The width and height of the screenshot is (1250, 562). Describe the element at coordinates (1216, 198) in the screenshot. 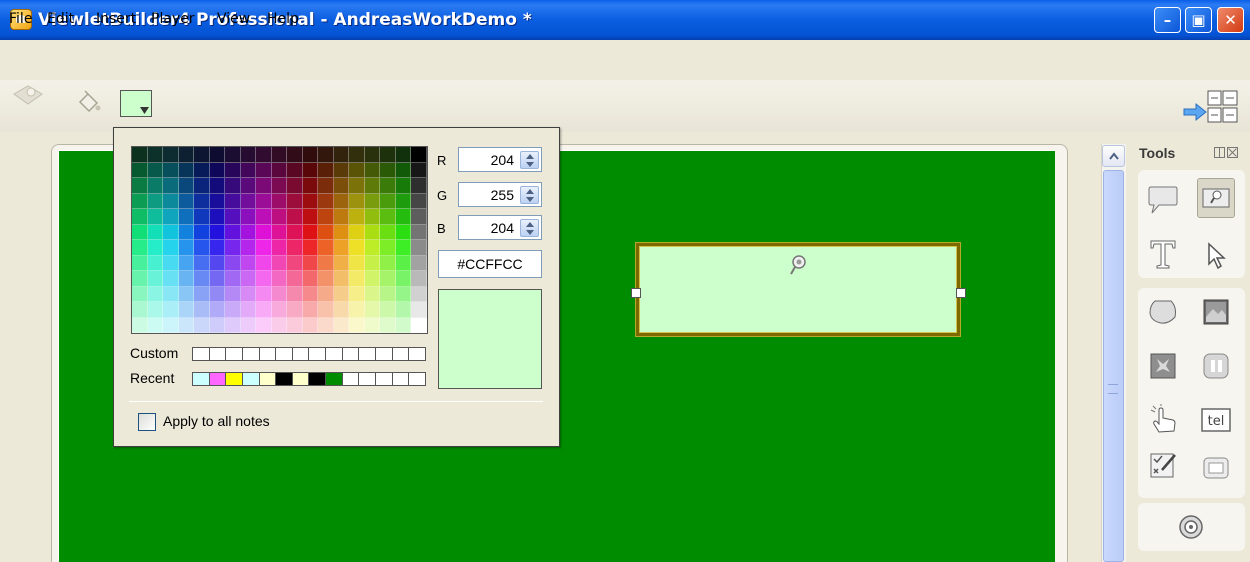

I see `note-tool` at that location.